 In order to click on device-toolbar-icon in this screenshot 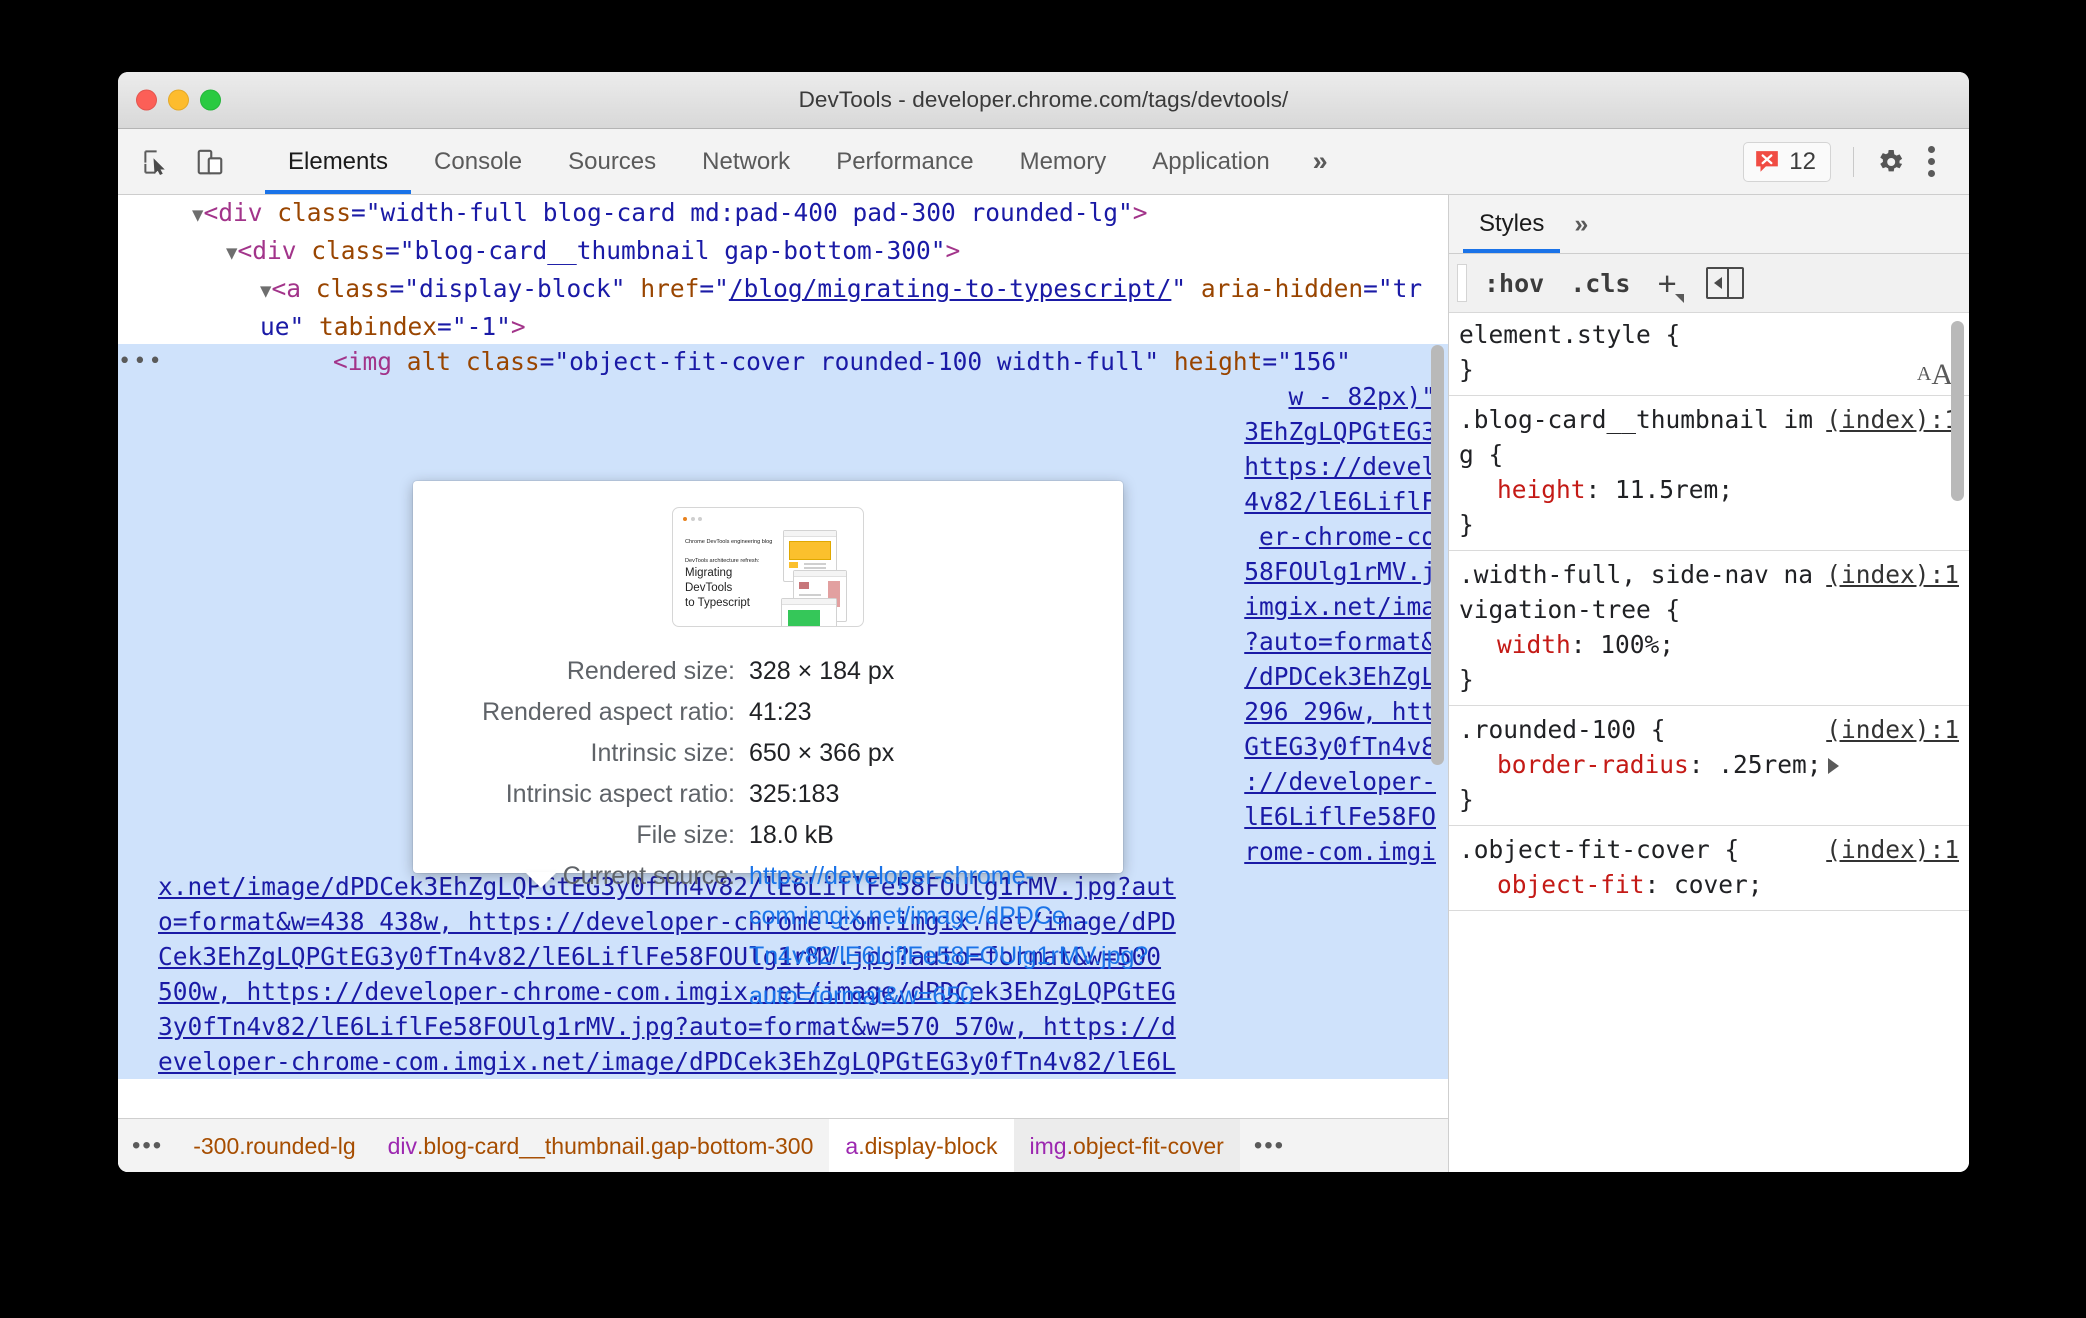, I will do `click(210, 162)`.